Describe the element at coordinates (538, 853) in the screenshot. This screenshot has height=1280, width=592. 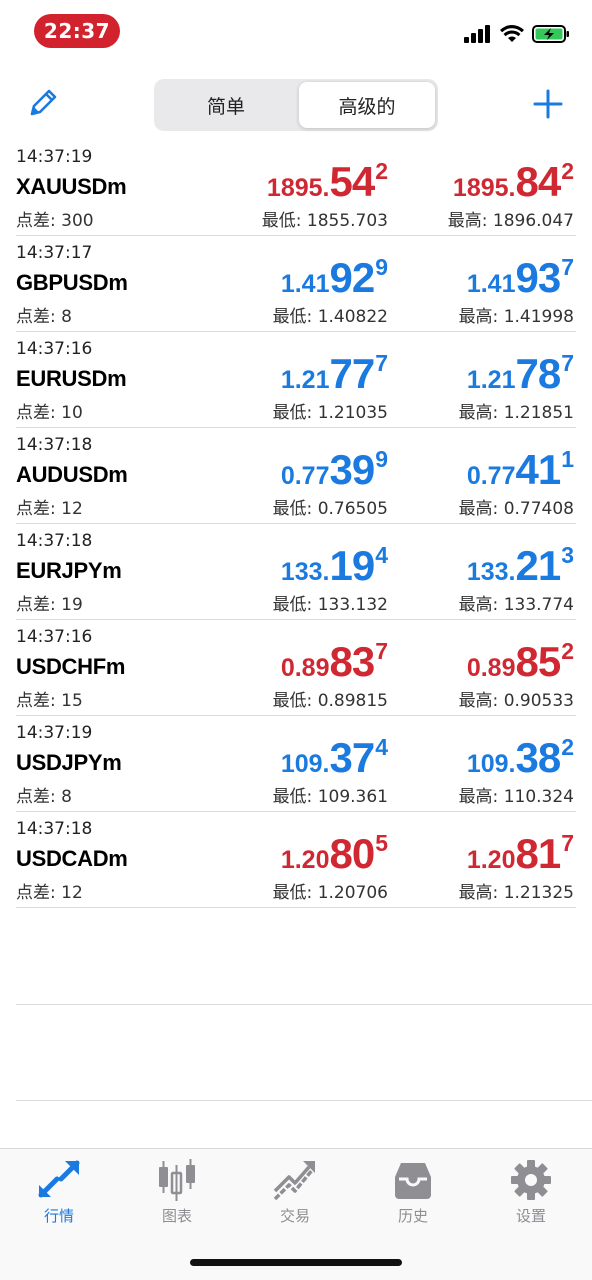
I see `price-pips: 81` at that location.